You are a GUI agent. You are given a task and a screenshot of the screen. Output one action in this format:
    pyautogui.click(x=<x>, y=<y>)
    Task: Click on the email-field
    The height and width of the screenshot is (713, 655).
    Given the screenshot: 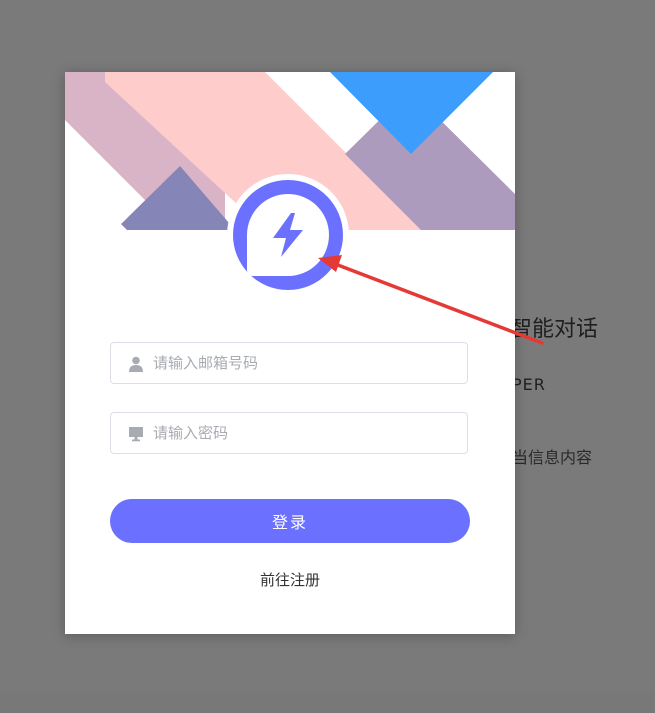 What is the action you would take?
    pyautogui.click(x=289, y=363)
    